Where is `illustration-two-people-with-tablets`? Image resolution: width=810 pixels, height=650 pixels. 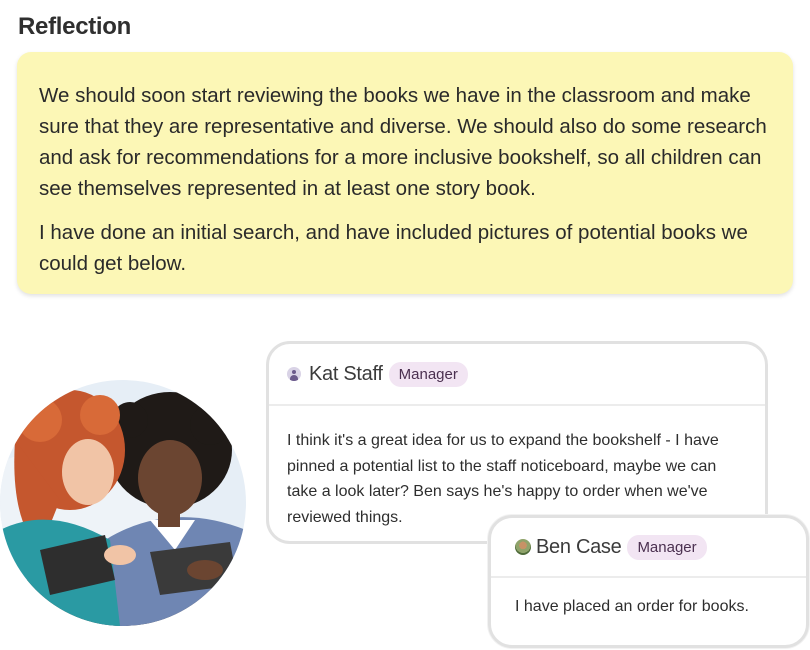 illustration-two-people-with-tablets is located at coordinates (123, 503).